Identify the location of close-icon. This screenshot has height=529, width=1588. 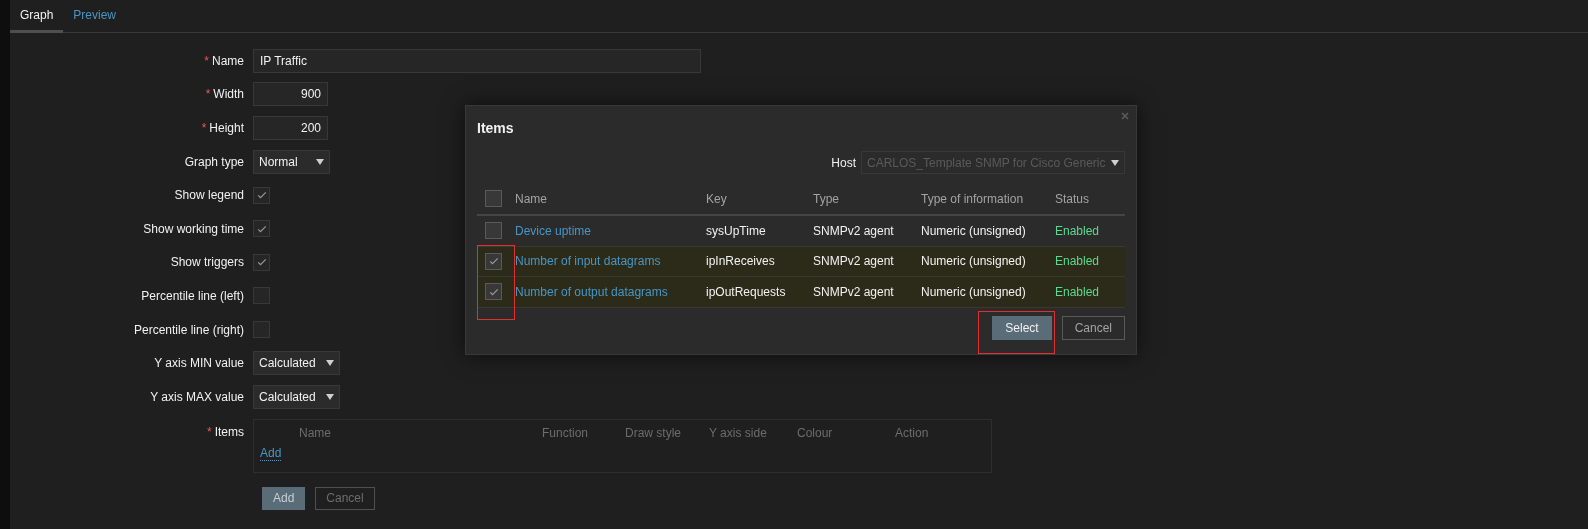
(1125, 116).